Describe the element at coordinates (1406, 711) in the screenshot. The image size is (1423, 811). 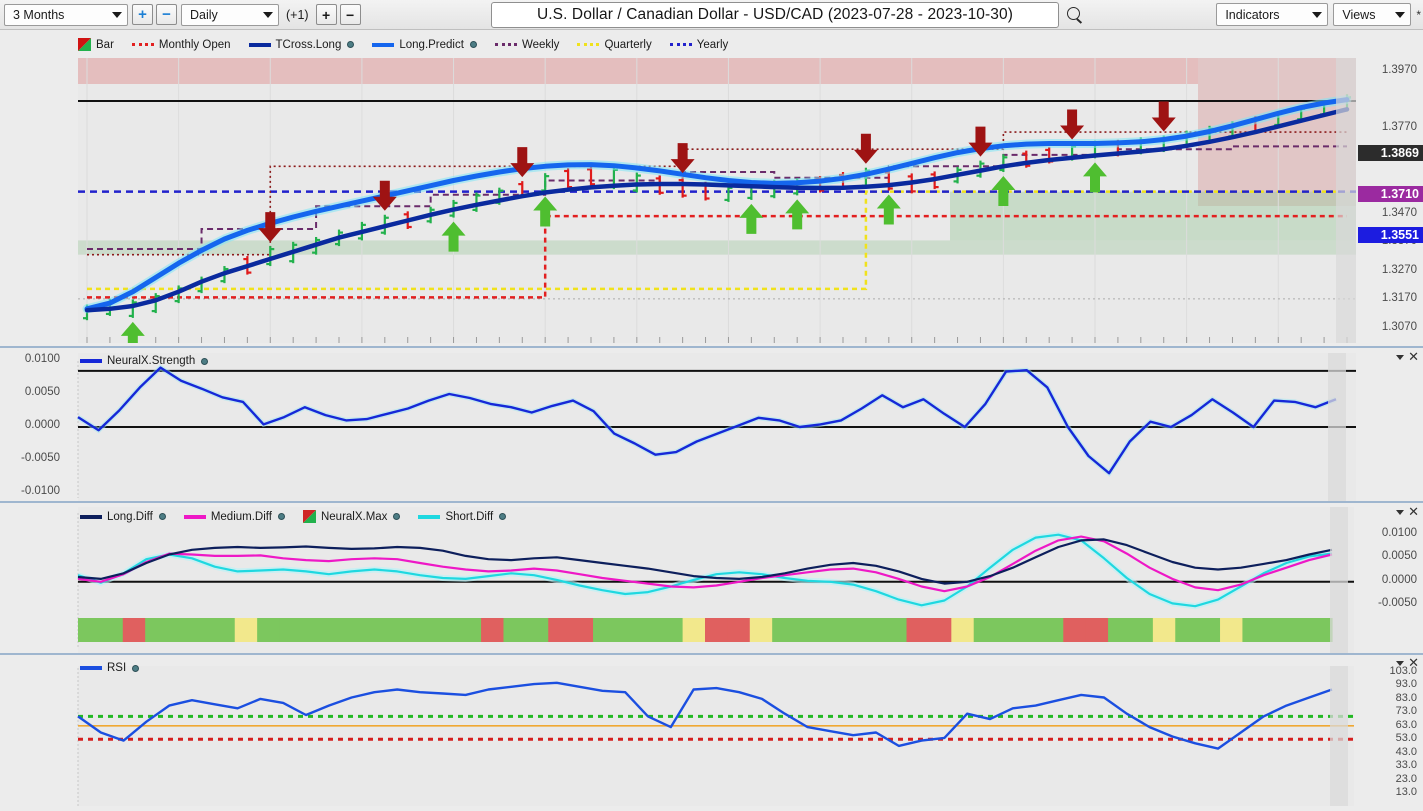
I see `rsi-tick-label: 73.0` at that location.